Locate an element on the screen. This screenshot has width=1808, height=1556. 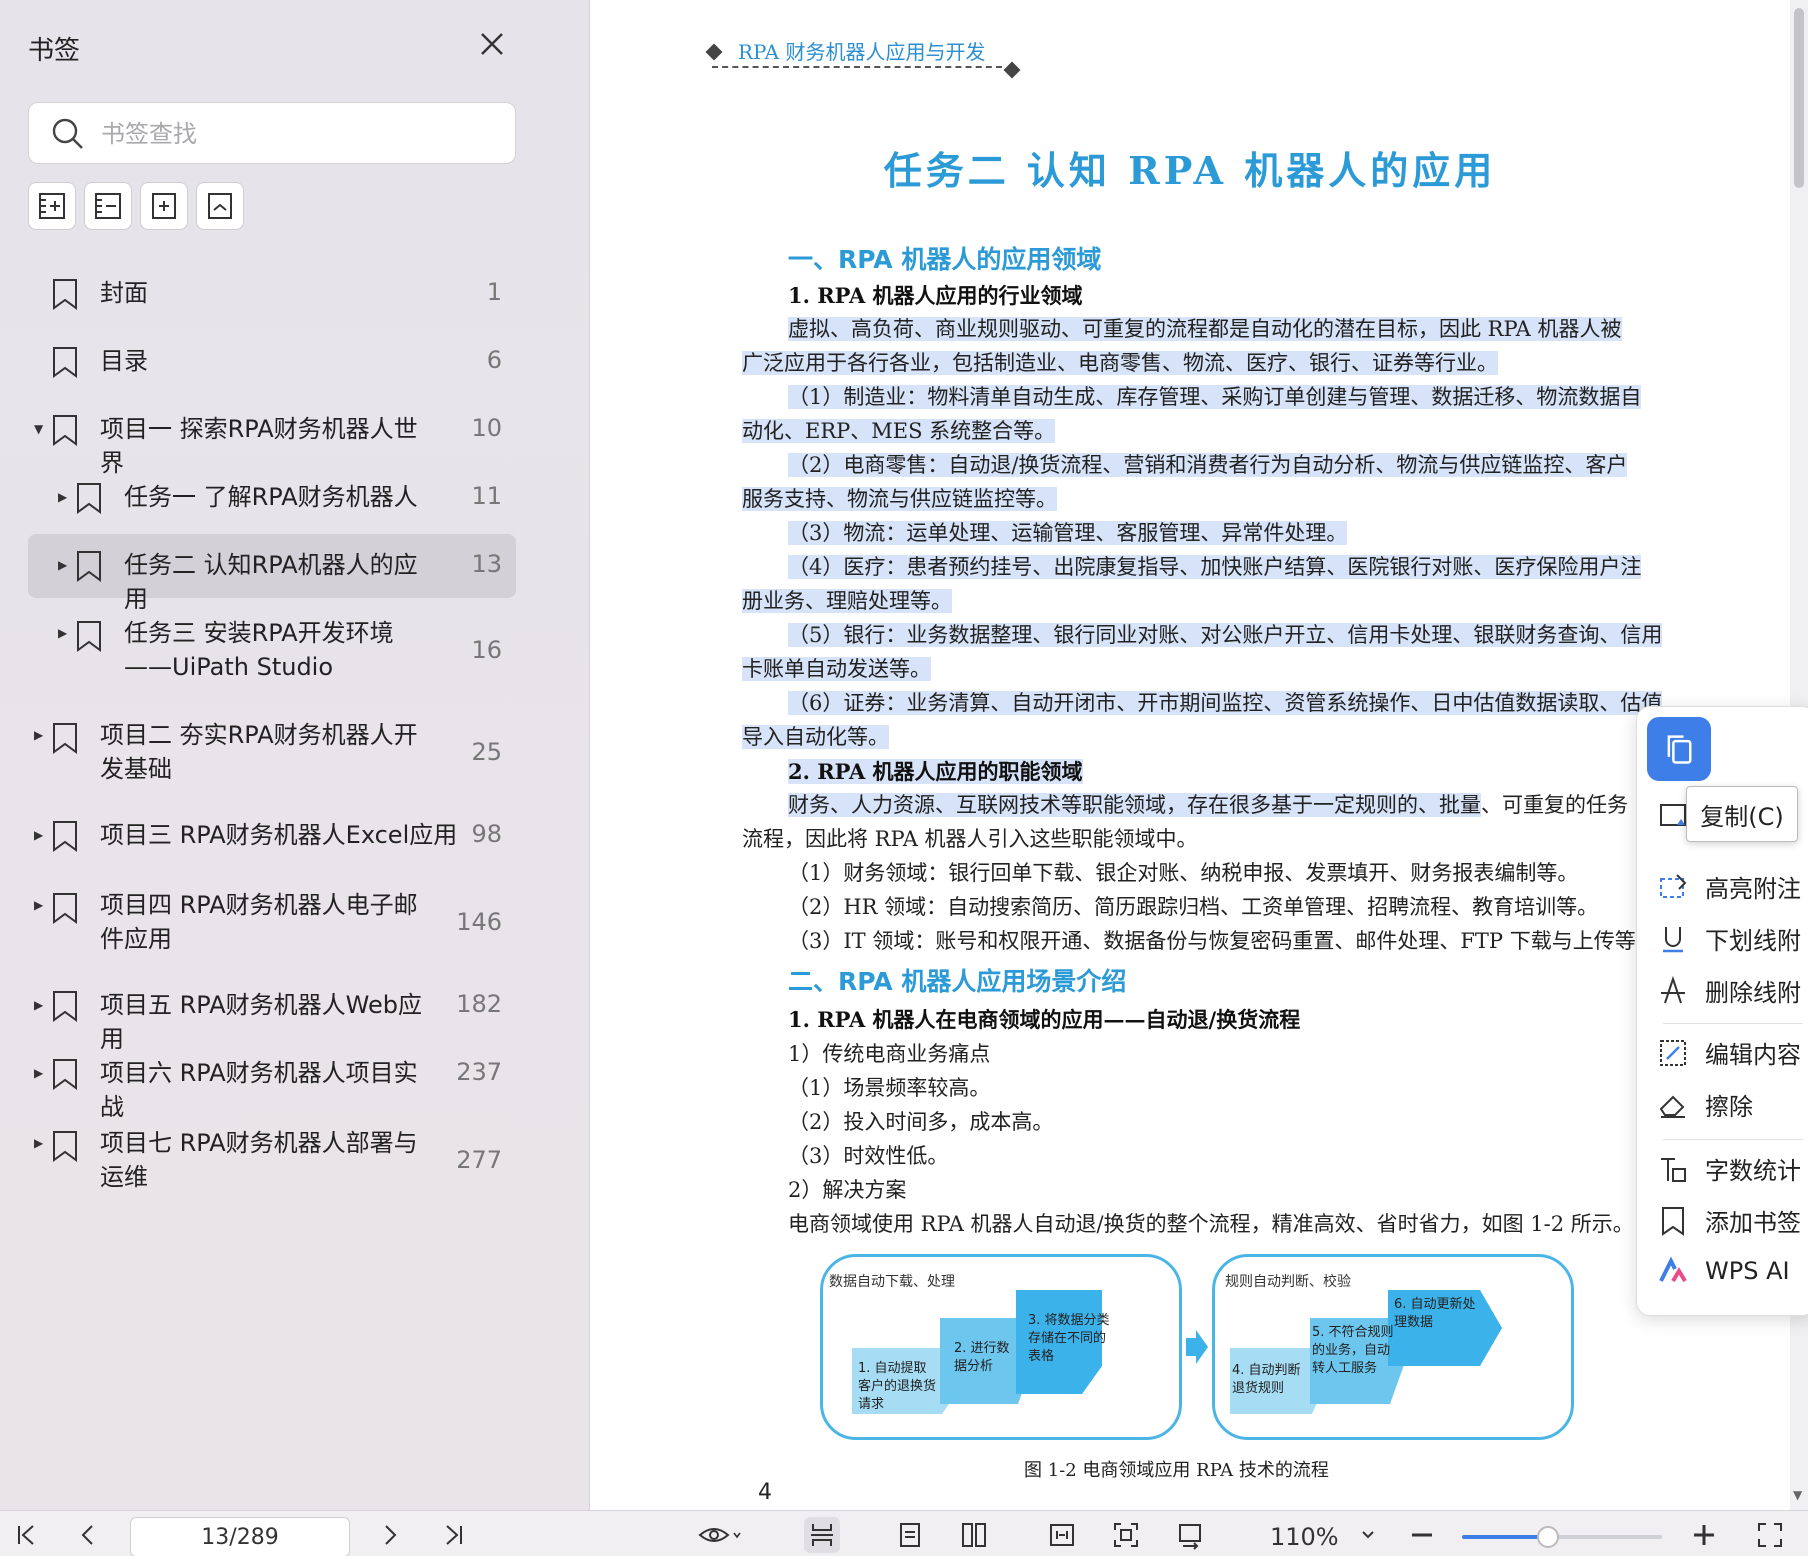
running-head: RPA 财务机器人应用与开发 is located at coordinates (862, 52).